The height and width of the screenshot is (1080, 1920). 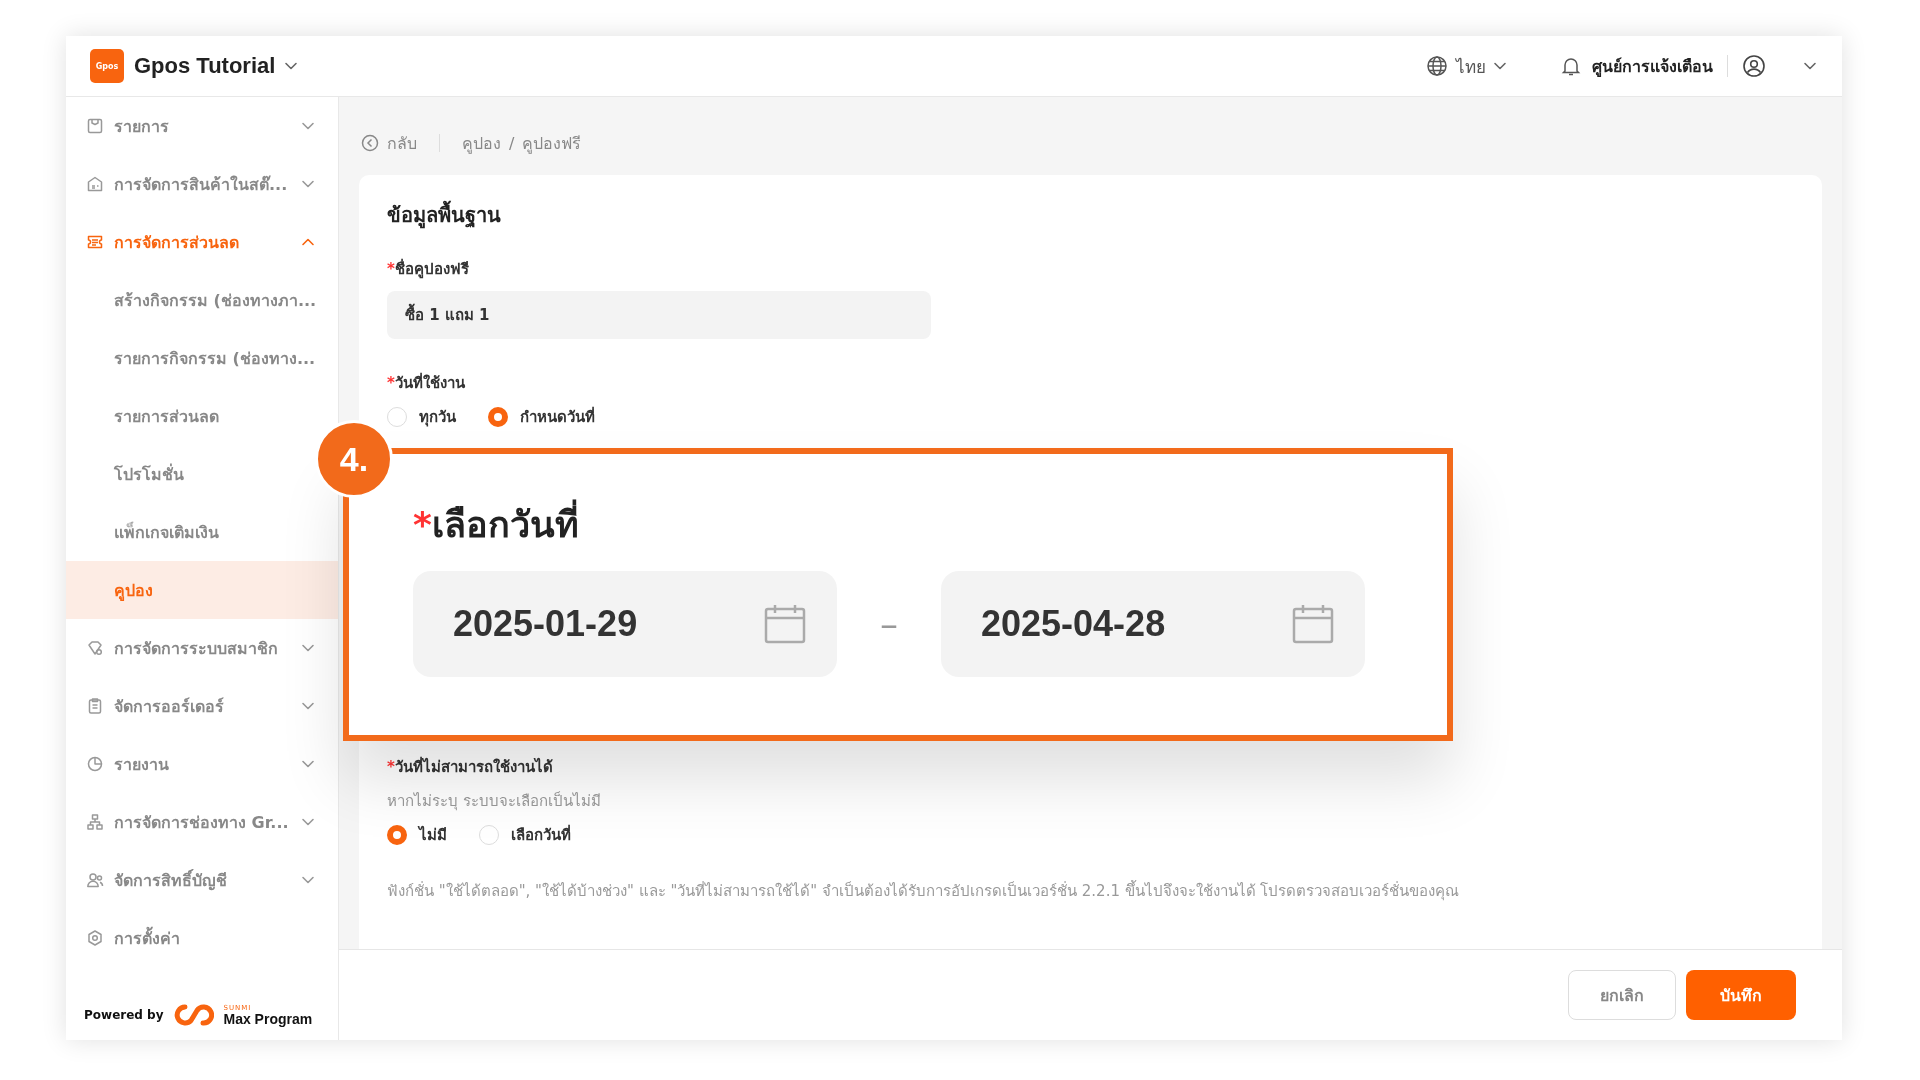 What do you see at coordinates (426, 382) in the screenshot?
I see `field-label: *วันที่ใช้งาน` at bounding box center [426, 382].